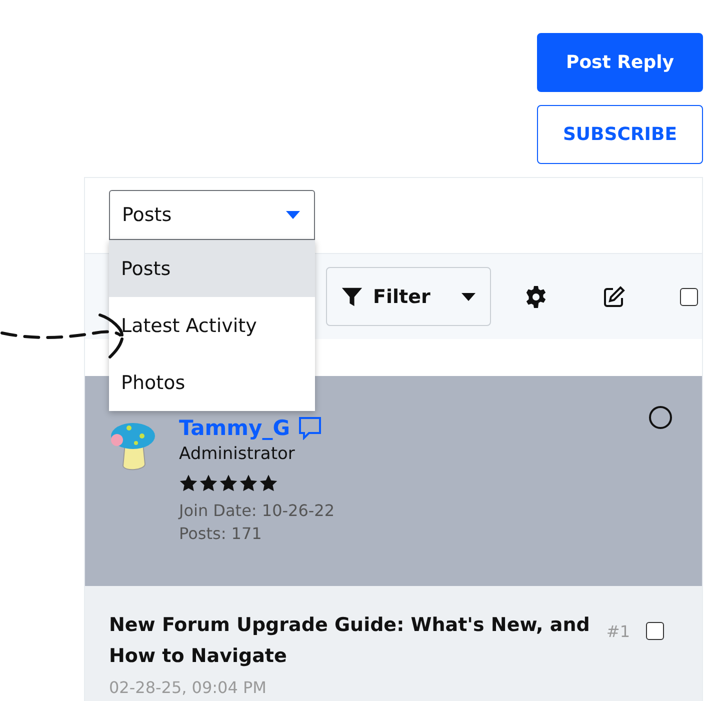  I want to click on edit-button, so click(614, 296).